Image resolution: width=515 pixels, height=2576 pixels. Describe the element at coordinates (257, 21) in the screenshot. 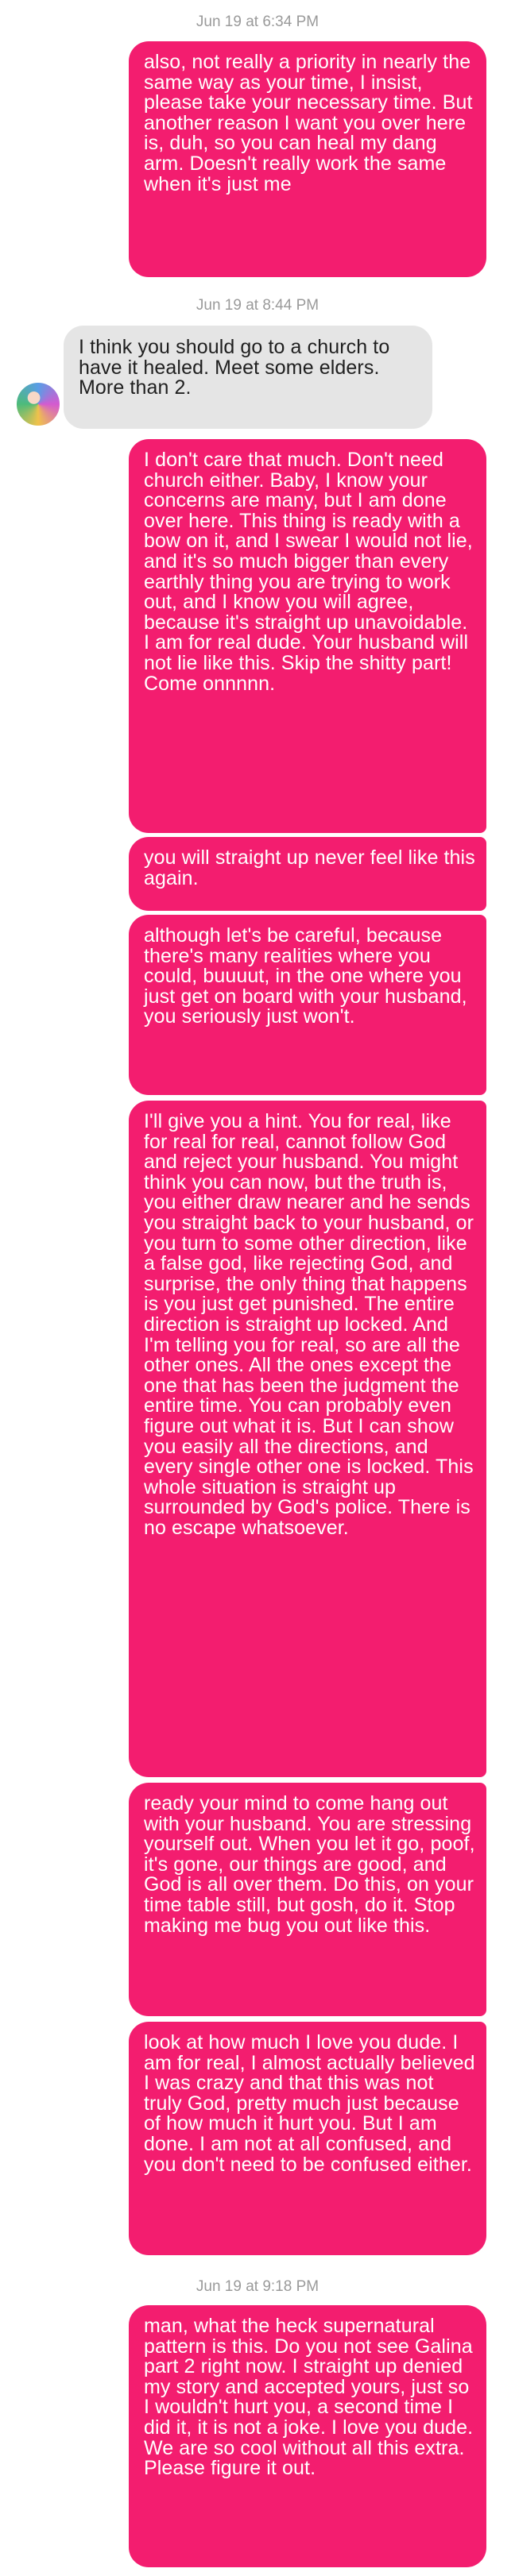

I see `timestamp: Jun 19 at 6:34 PM` at that location.